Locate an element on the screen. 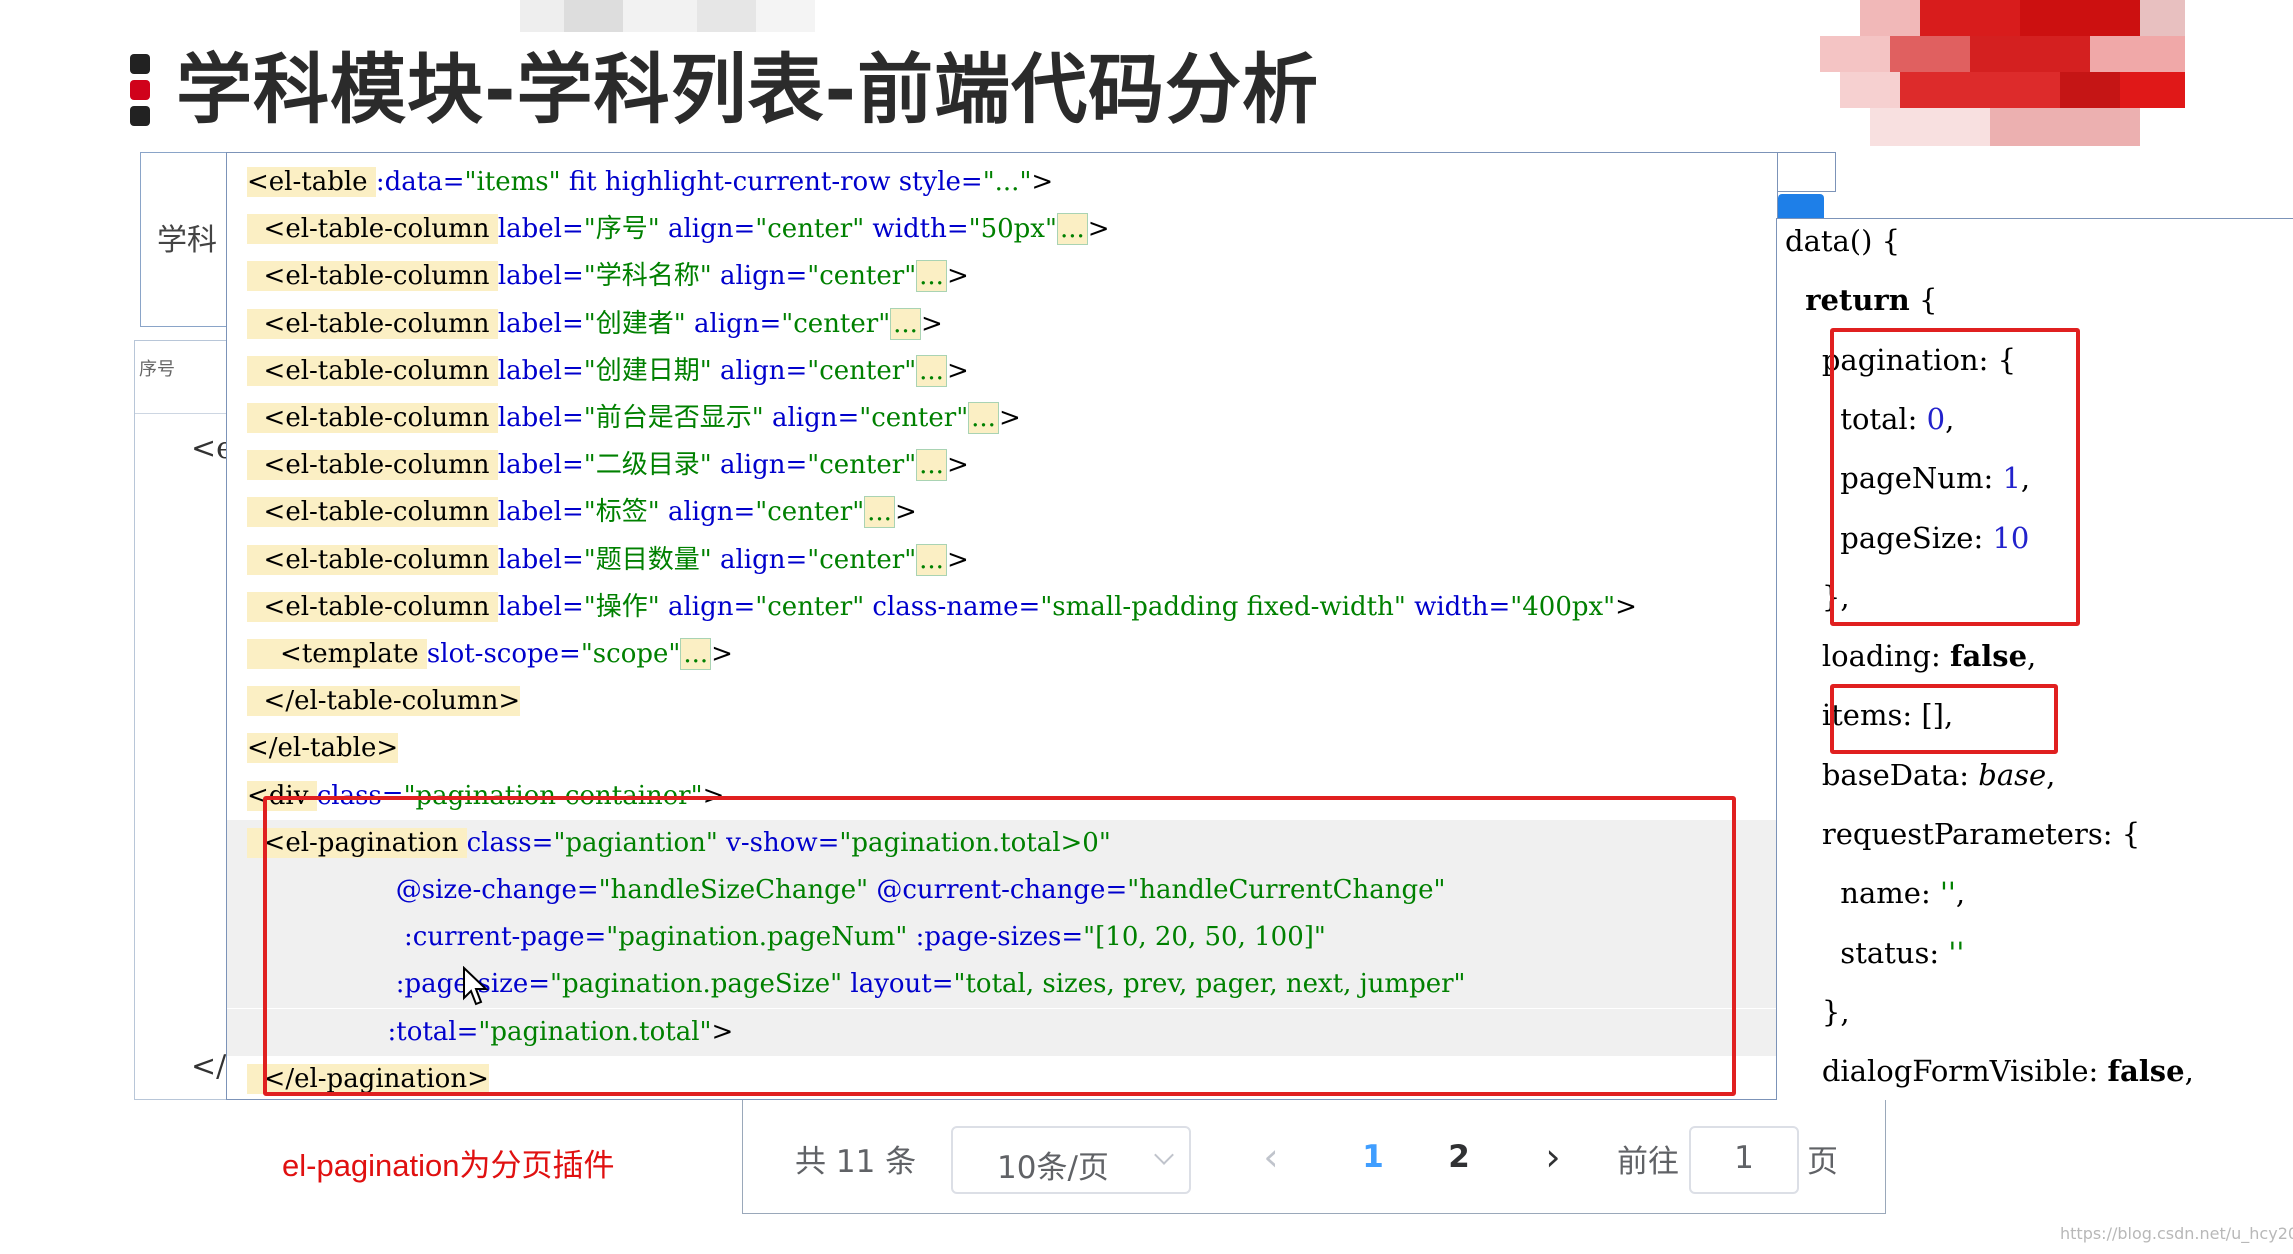 This screenshot has height=1254, width=2293. goto-page-input: 1 is located at coordinates (1744, 1160).